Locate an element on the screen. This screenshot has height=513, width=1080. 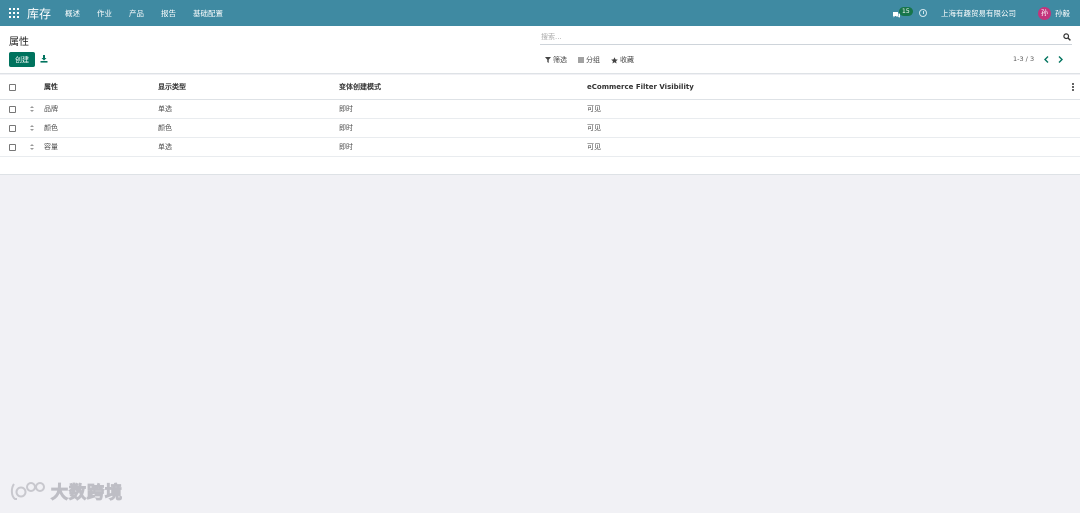
menu-item-reporting: 报告 is located at coordinates (168, 13).